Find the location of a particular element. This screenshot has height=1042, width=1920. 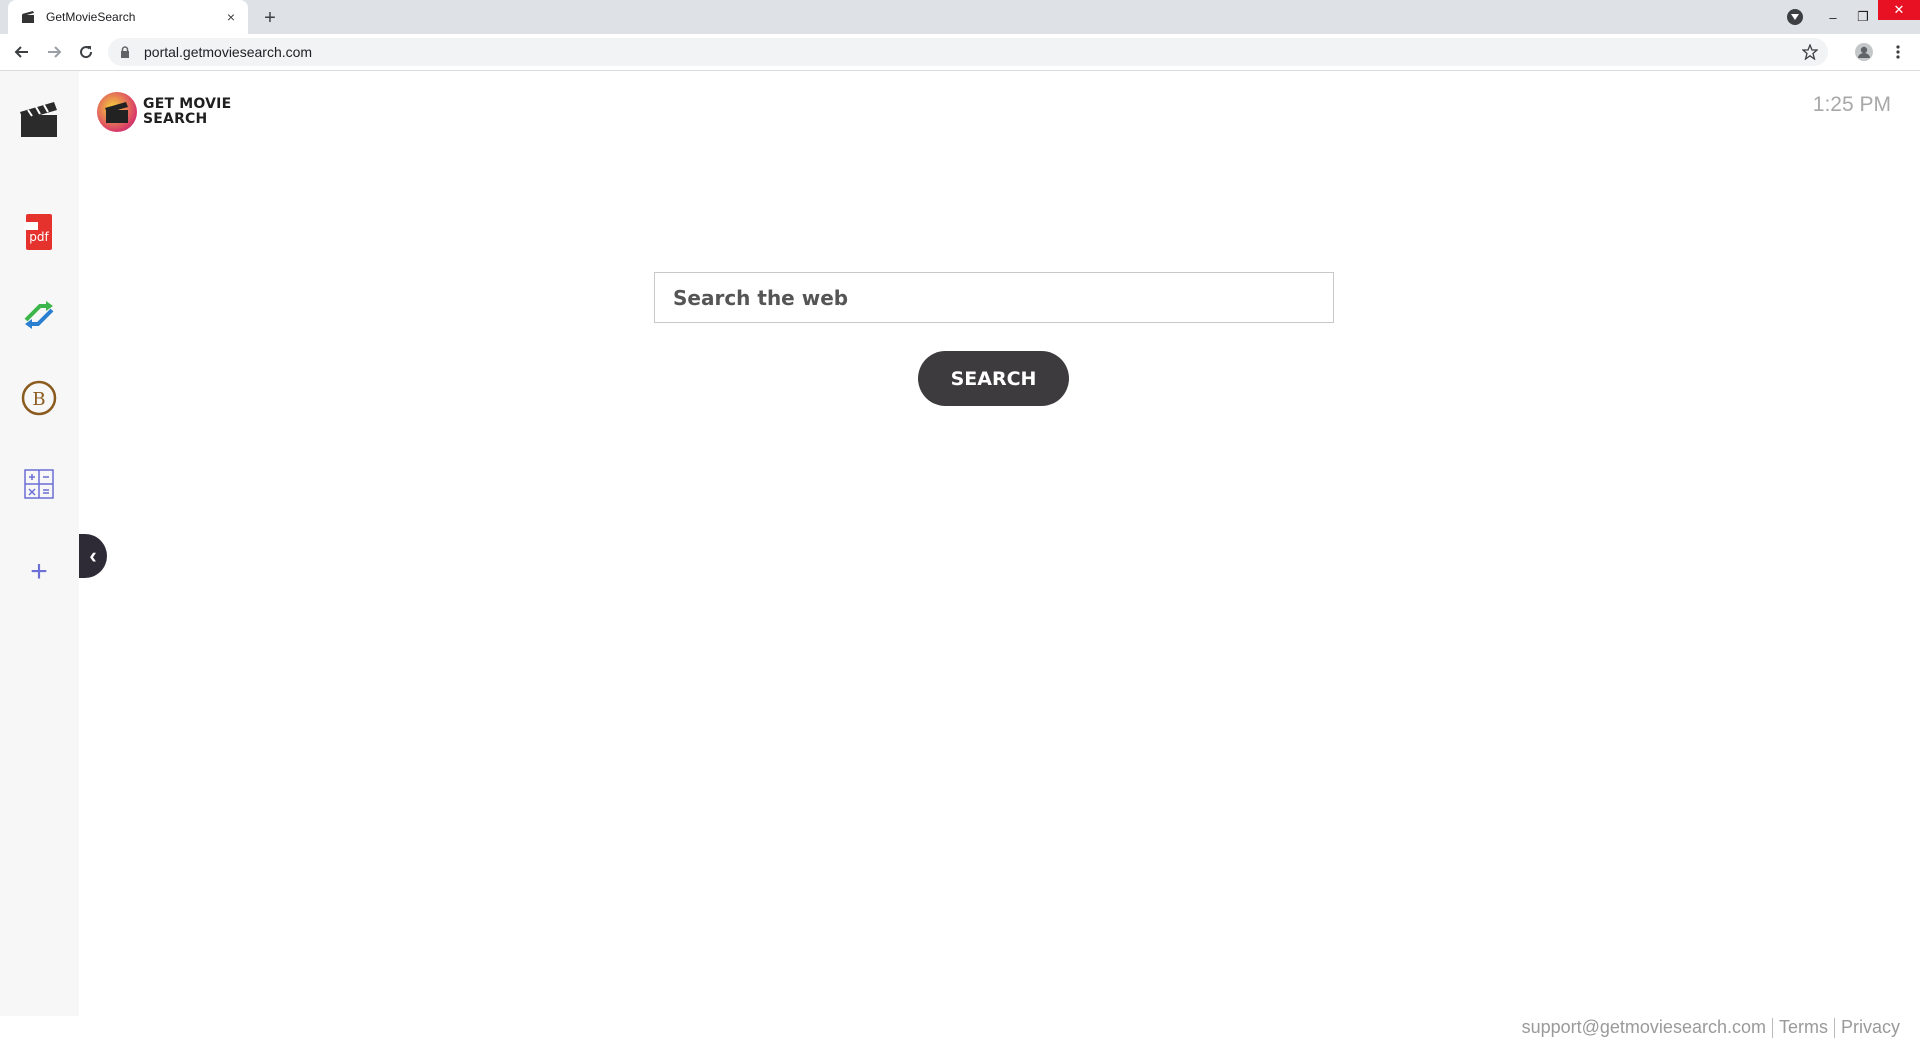

bitcoin-icon-label: B is located at coordinates (38, 399).